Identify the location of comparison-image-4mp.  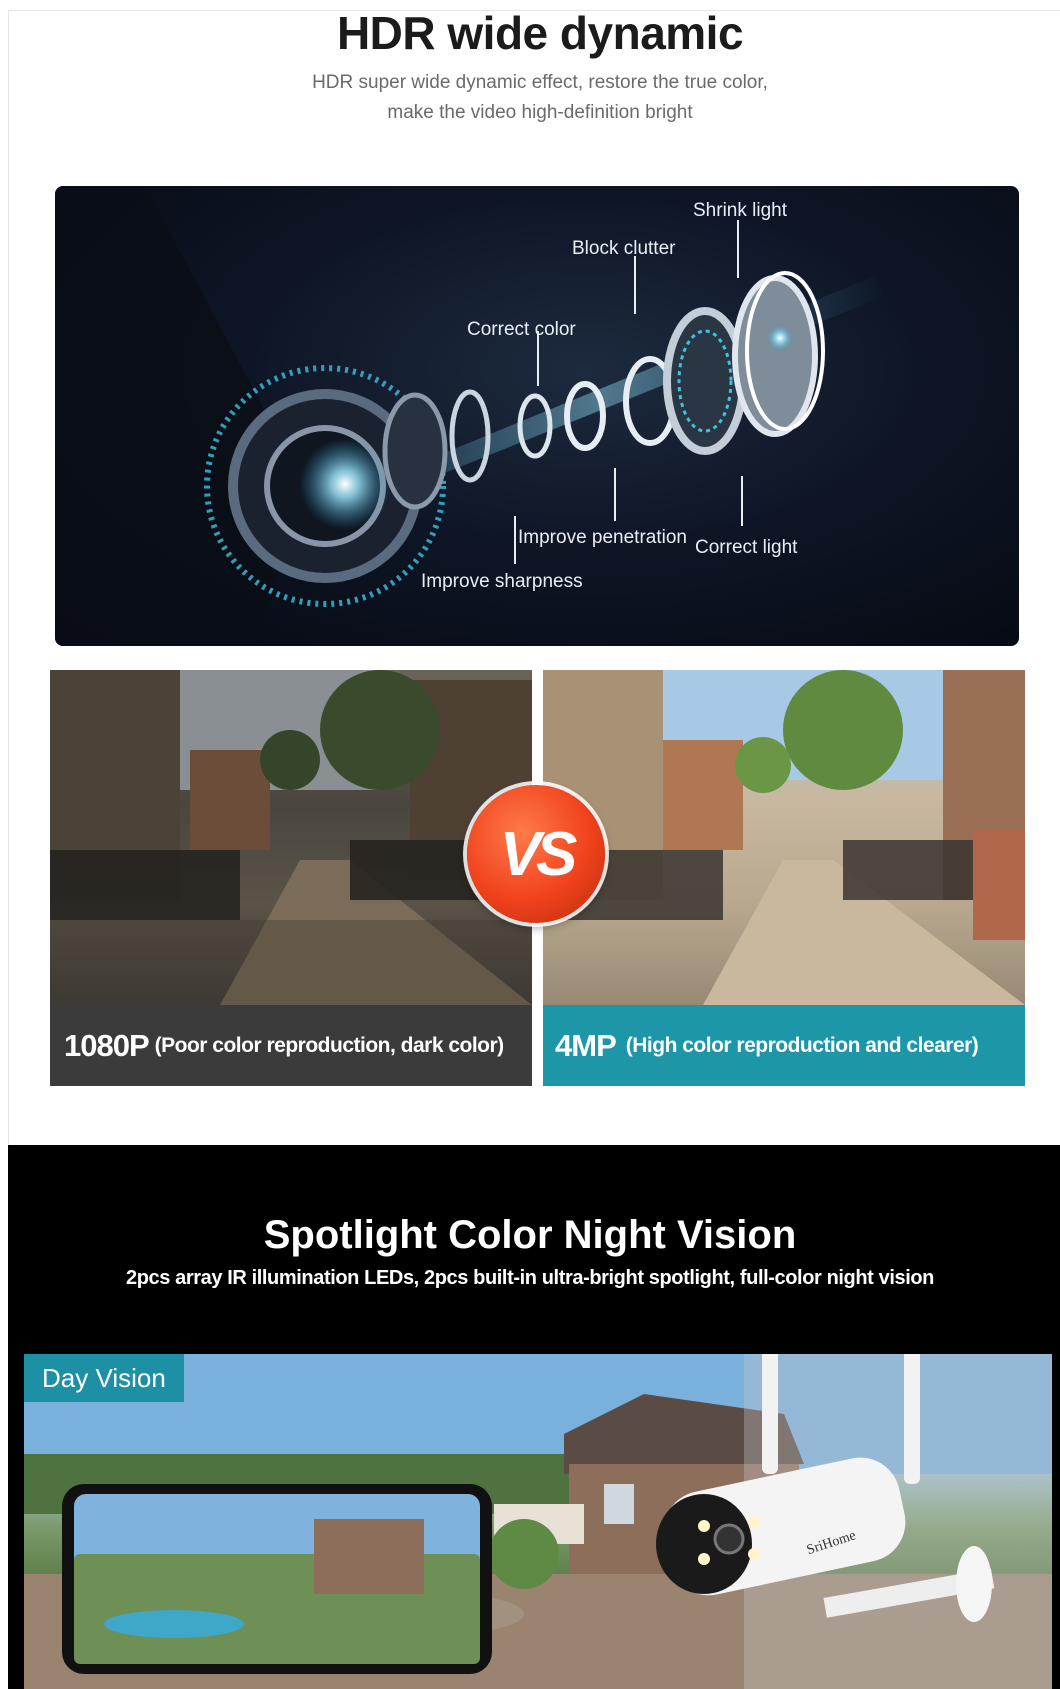
(784, 837).